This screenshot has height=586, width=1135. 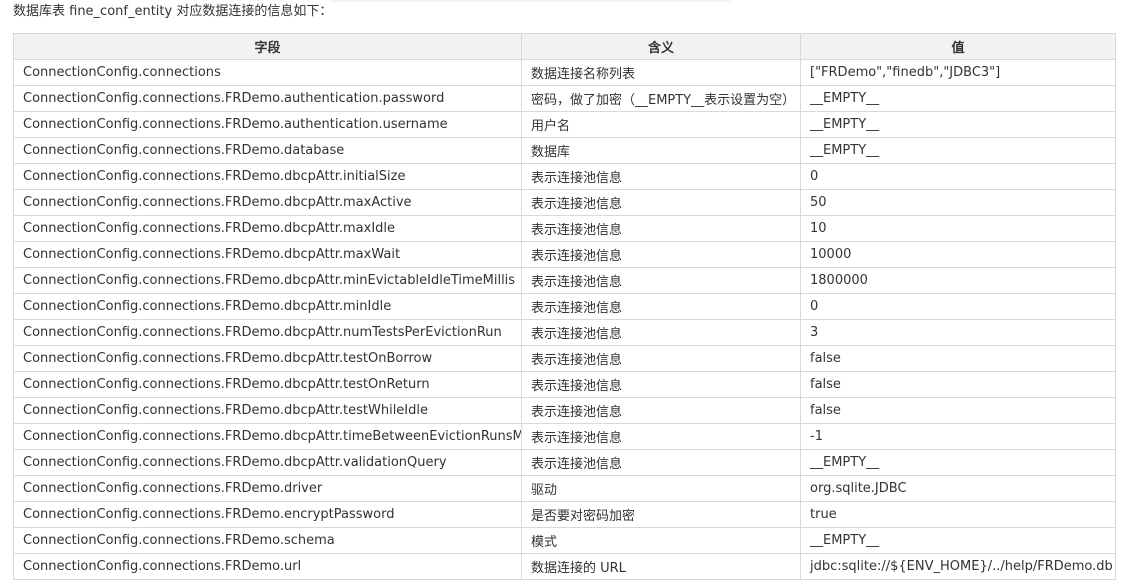 What do you see at coordinates (958, 46) in the screenshot?
I see `header-value: 值` at bounding box center [958, 46].